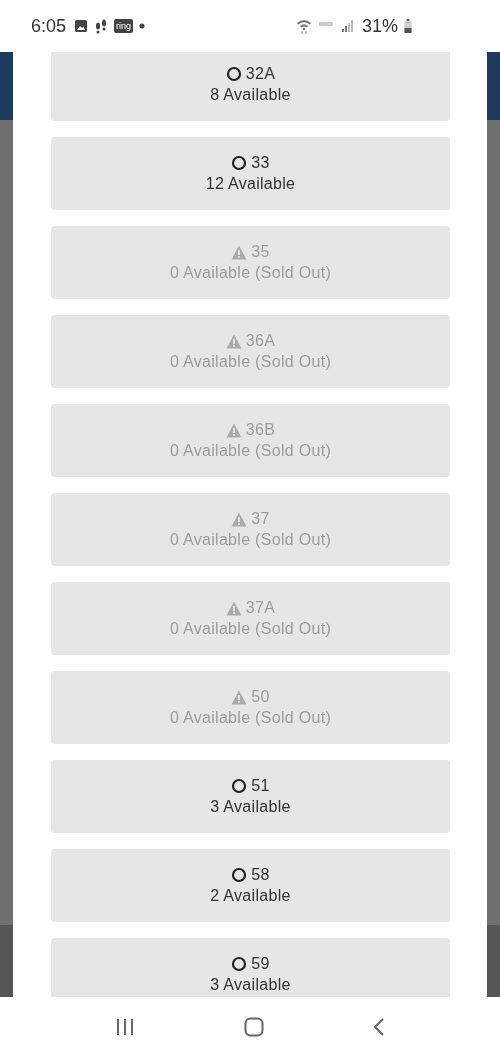  Describe the element at coordinates (124, 26) in the screenshot. I see `ring-badge: ring` at that location.